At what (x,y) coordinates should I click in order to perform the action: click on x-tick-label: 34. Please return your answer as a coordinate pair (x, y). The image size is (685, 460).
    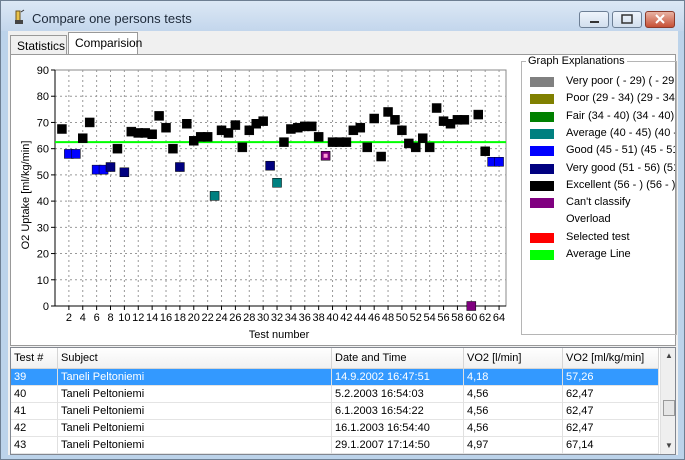
    Looking at the image, I should click on (291, 318).